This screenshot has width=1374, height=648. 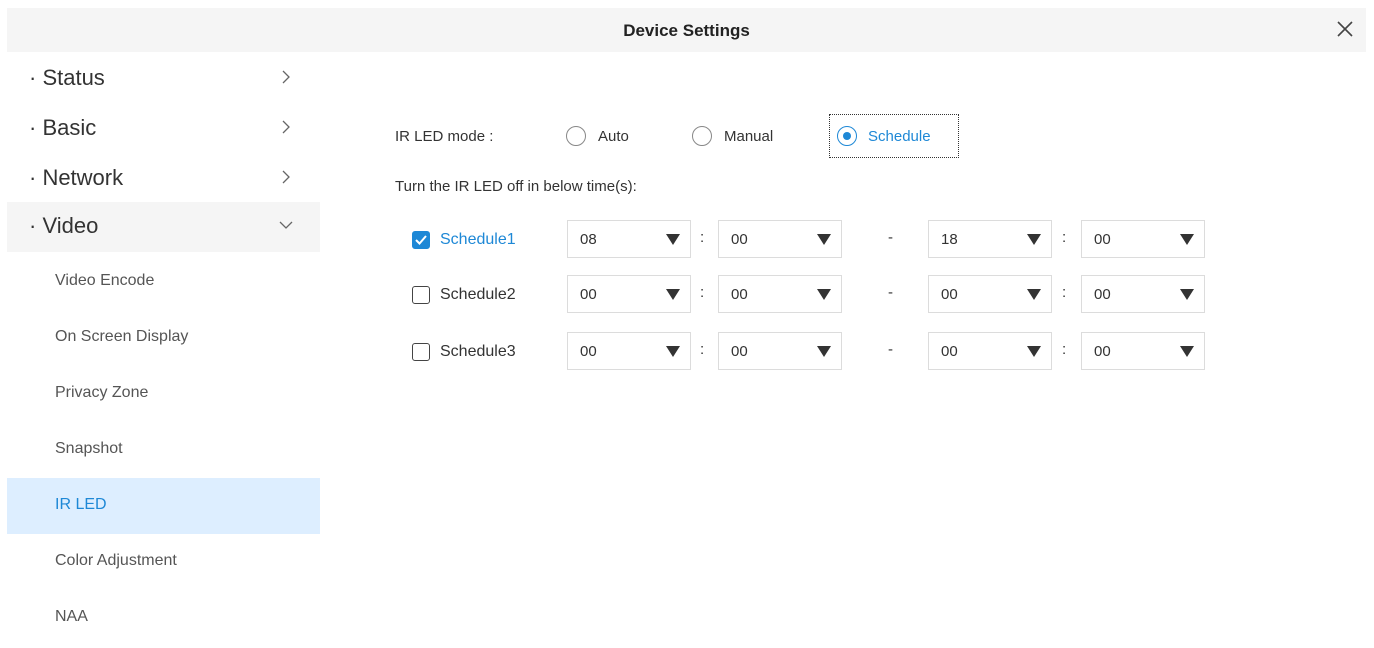 What do you see at coordinates (163, 179) in the screenshot?
I see `sidebar-section-network: · Network` at bounding box center [163, 179].